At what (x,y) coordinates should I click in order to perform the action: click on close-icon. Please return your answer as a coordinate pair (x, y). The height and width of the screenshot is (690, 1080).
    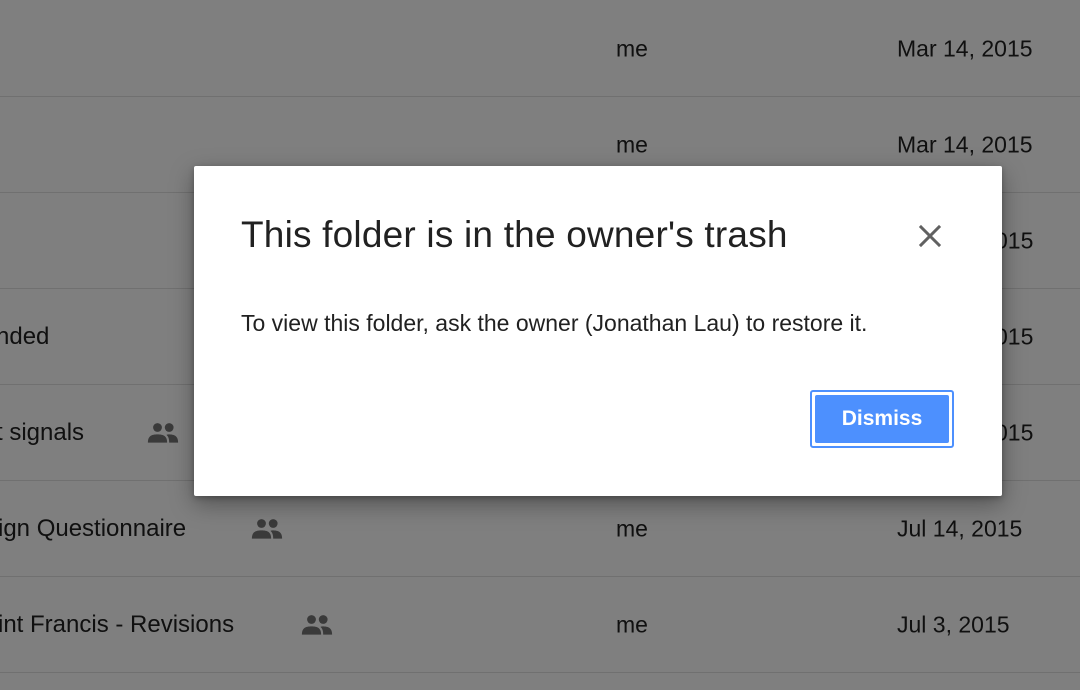
    Looking at the image, I should click on (930, 236).